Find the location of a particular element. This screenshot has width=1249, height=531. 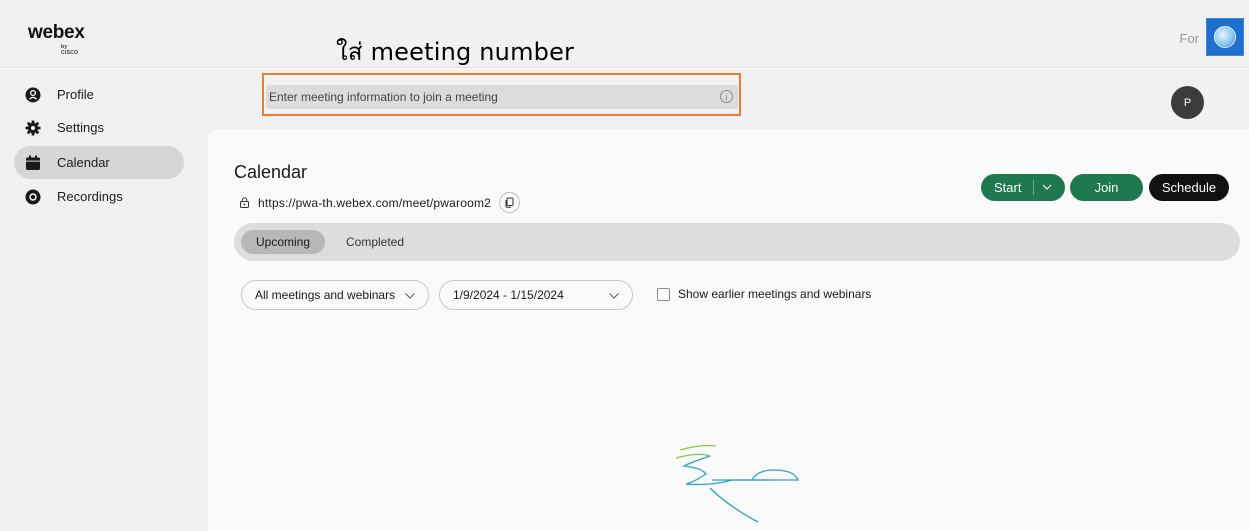

show-earlier-option: Show earlier meetings and webinars is located at coordinates (764, 294).